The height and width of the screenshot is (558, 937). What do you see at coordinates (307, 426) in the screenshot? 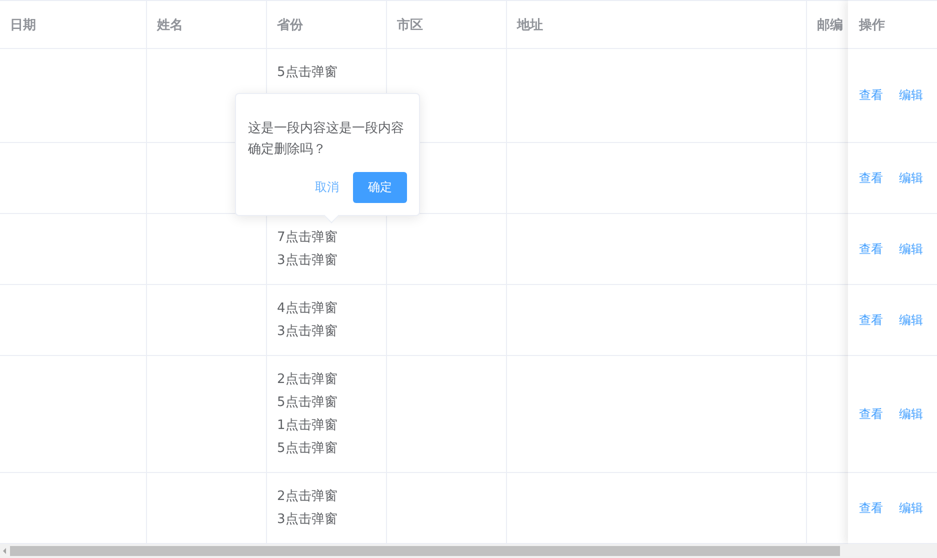
I see `cell-text: 1点击弹窗` at bounding box center [307, 426].